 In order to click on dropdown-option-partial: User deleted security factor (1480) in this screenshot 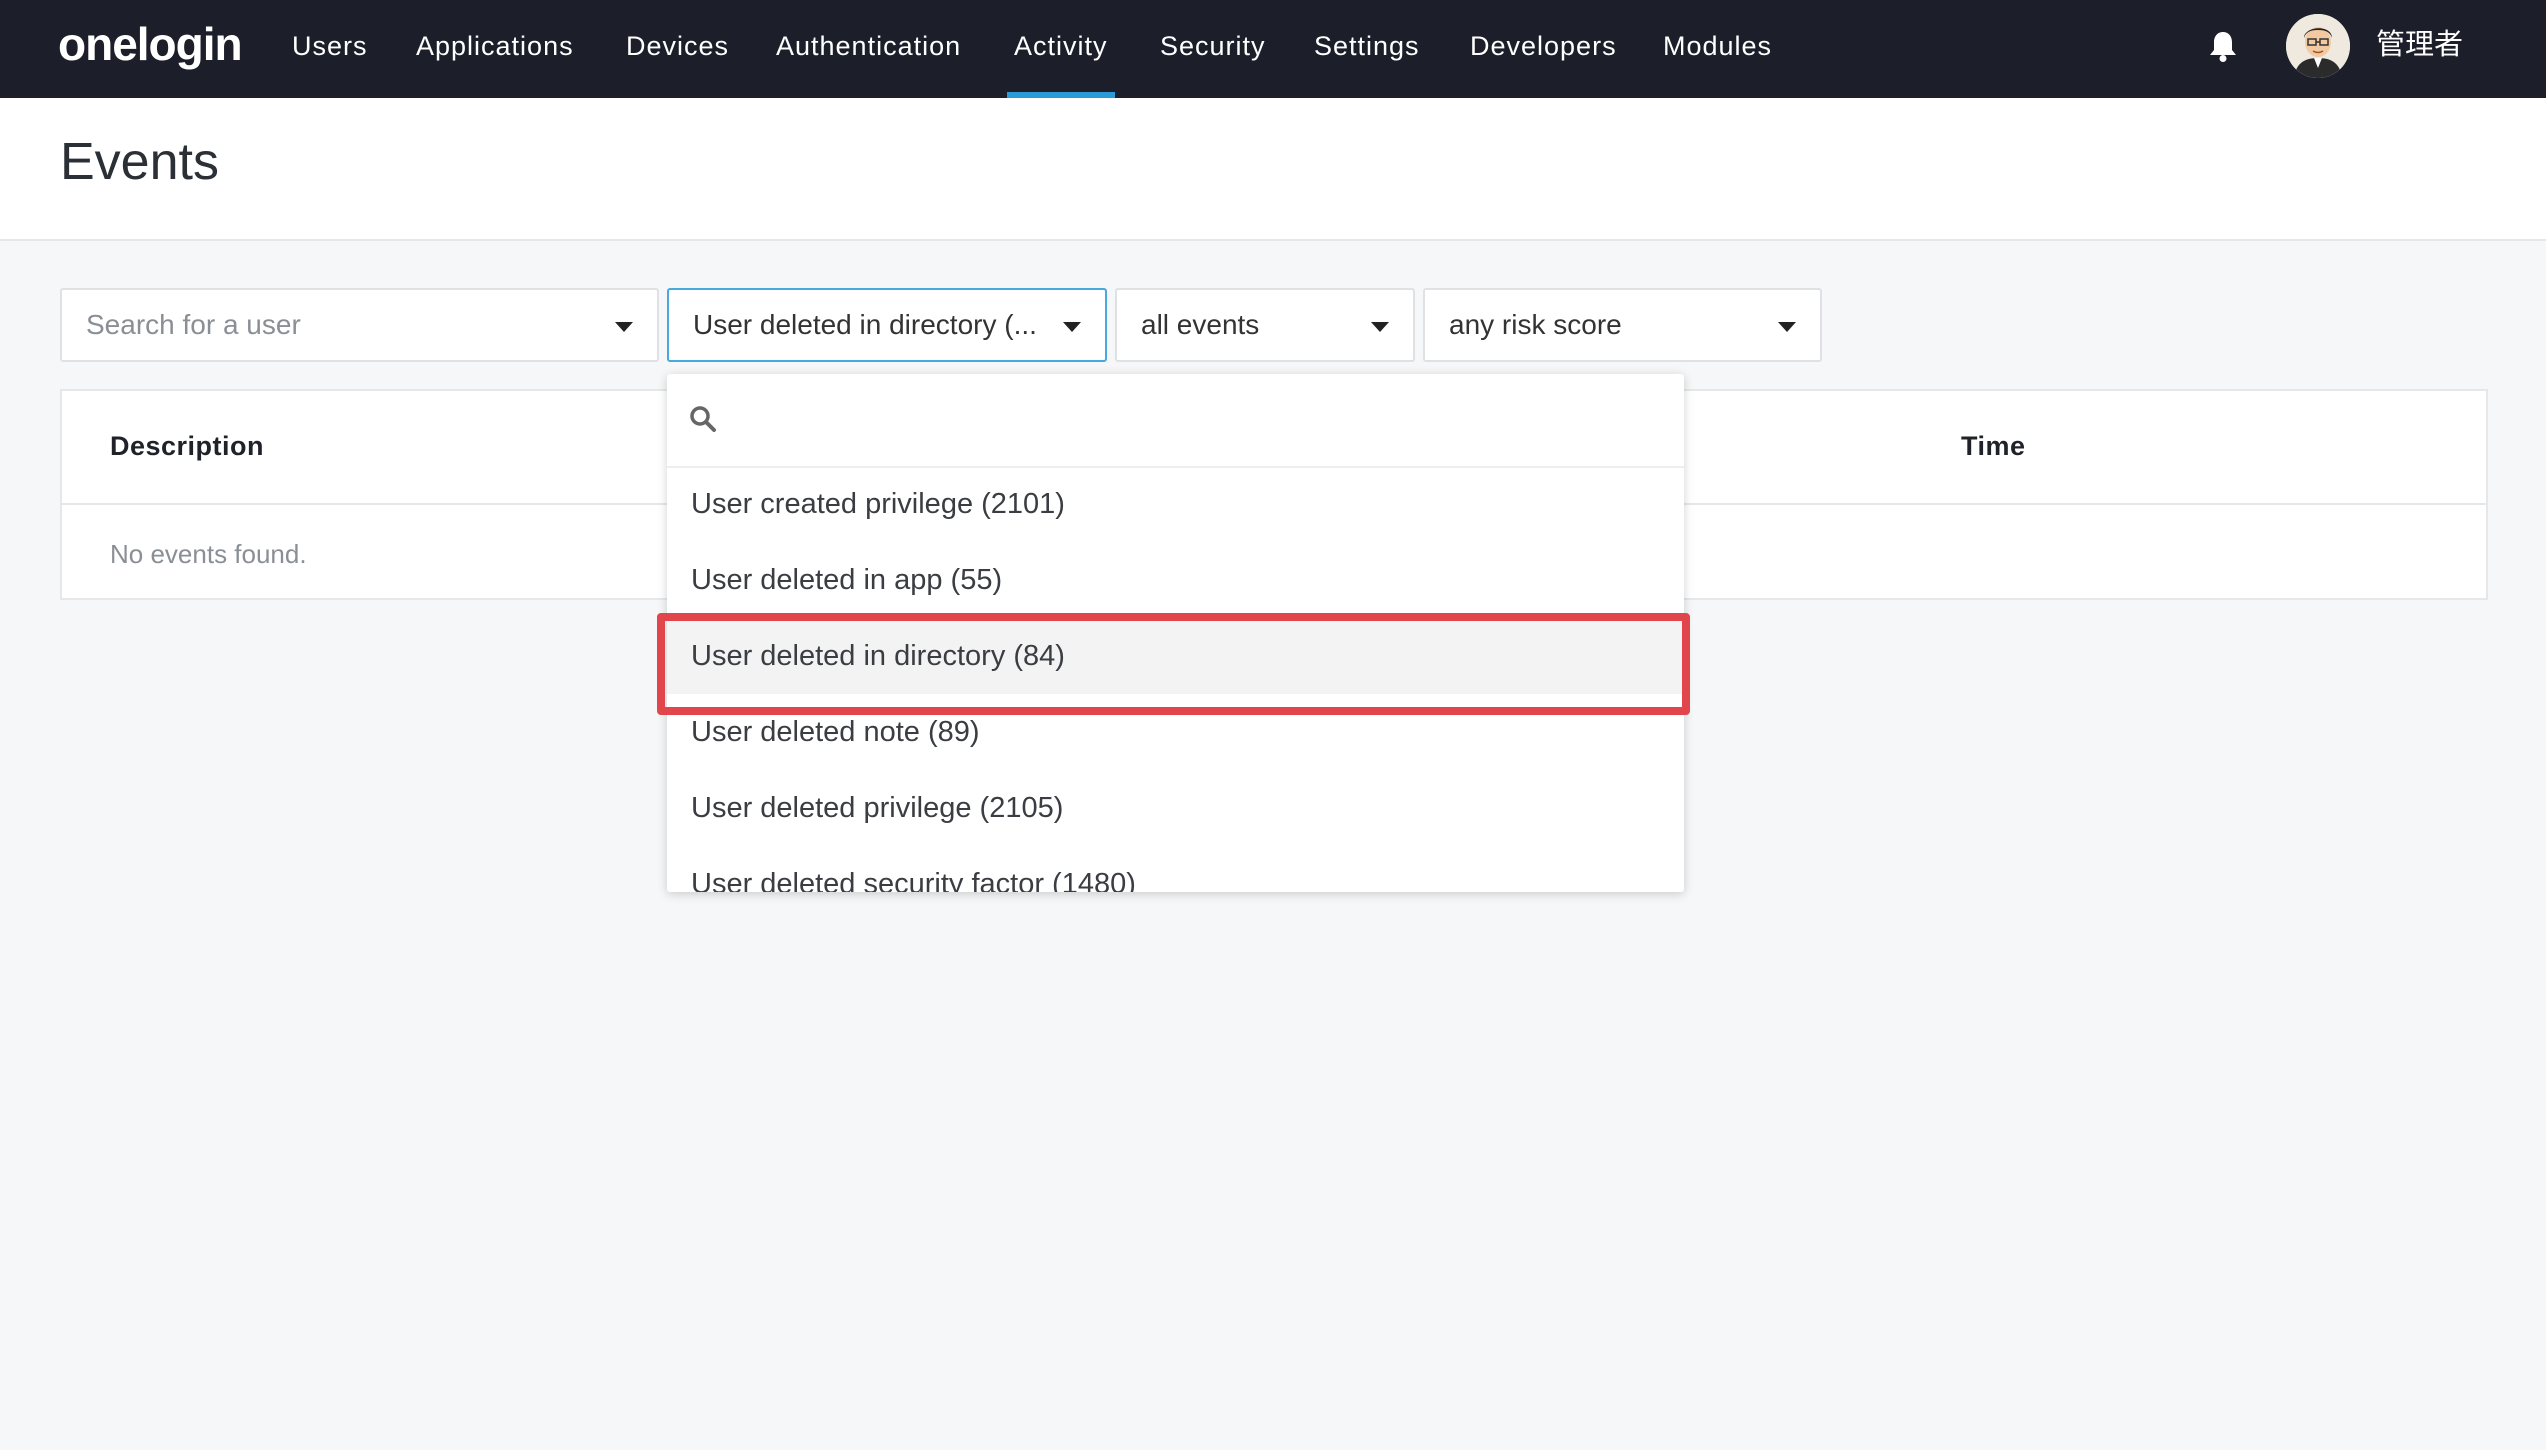, I will do `click(1175, 869)`.